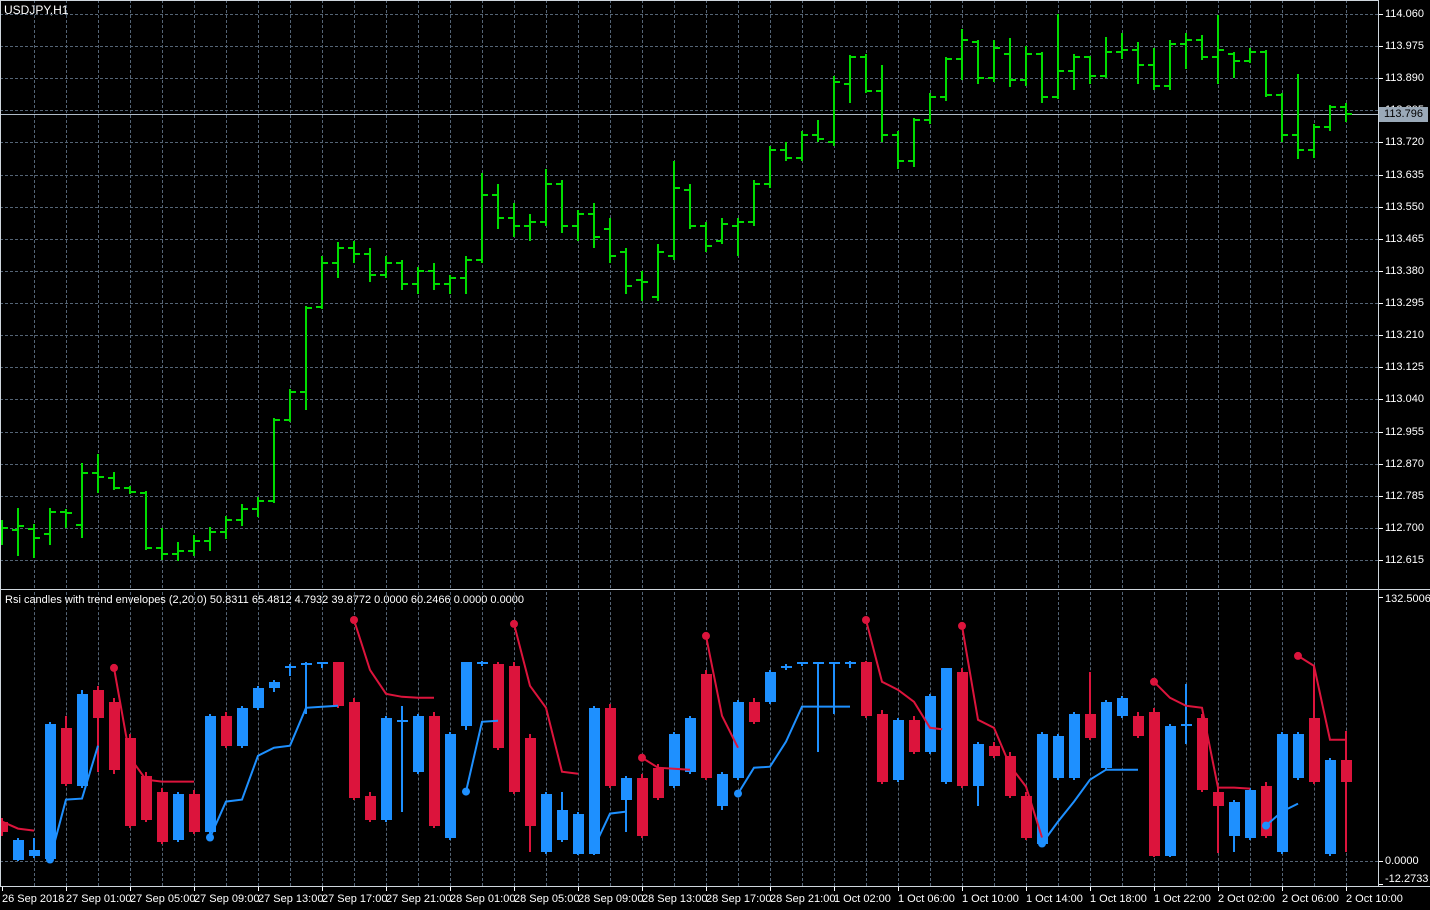 The height and width of the screenshot is (910, 1430). What do you see at coordinates (163, 899) in the screenshot?
I see `time-axis-label: 27 Sep 05:00` at bounding box center [163, 899].